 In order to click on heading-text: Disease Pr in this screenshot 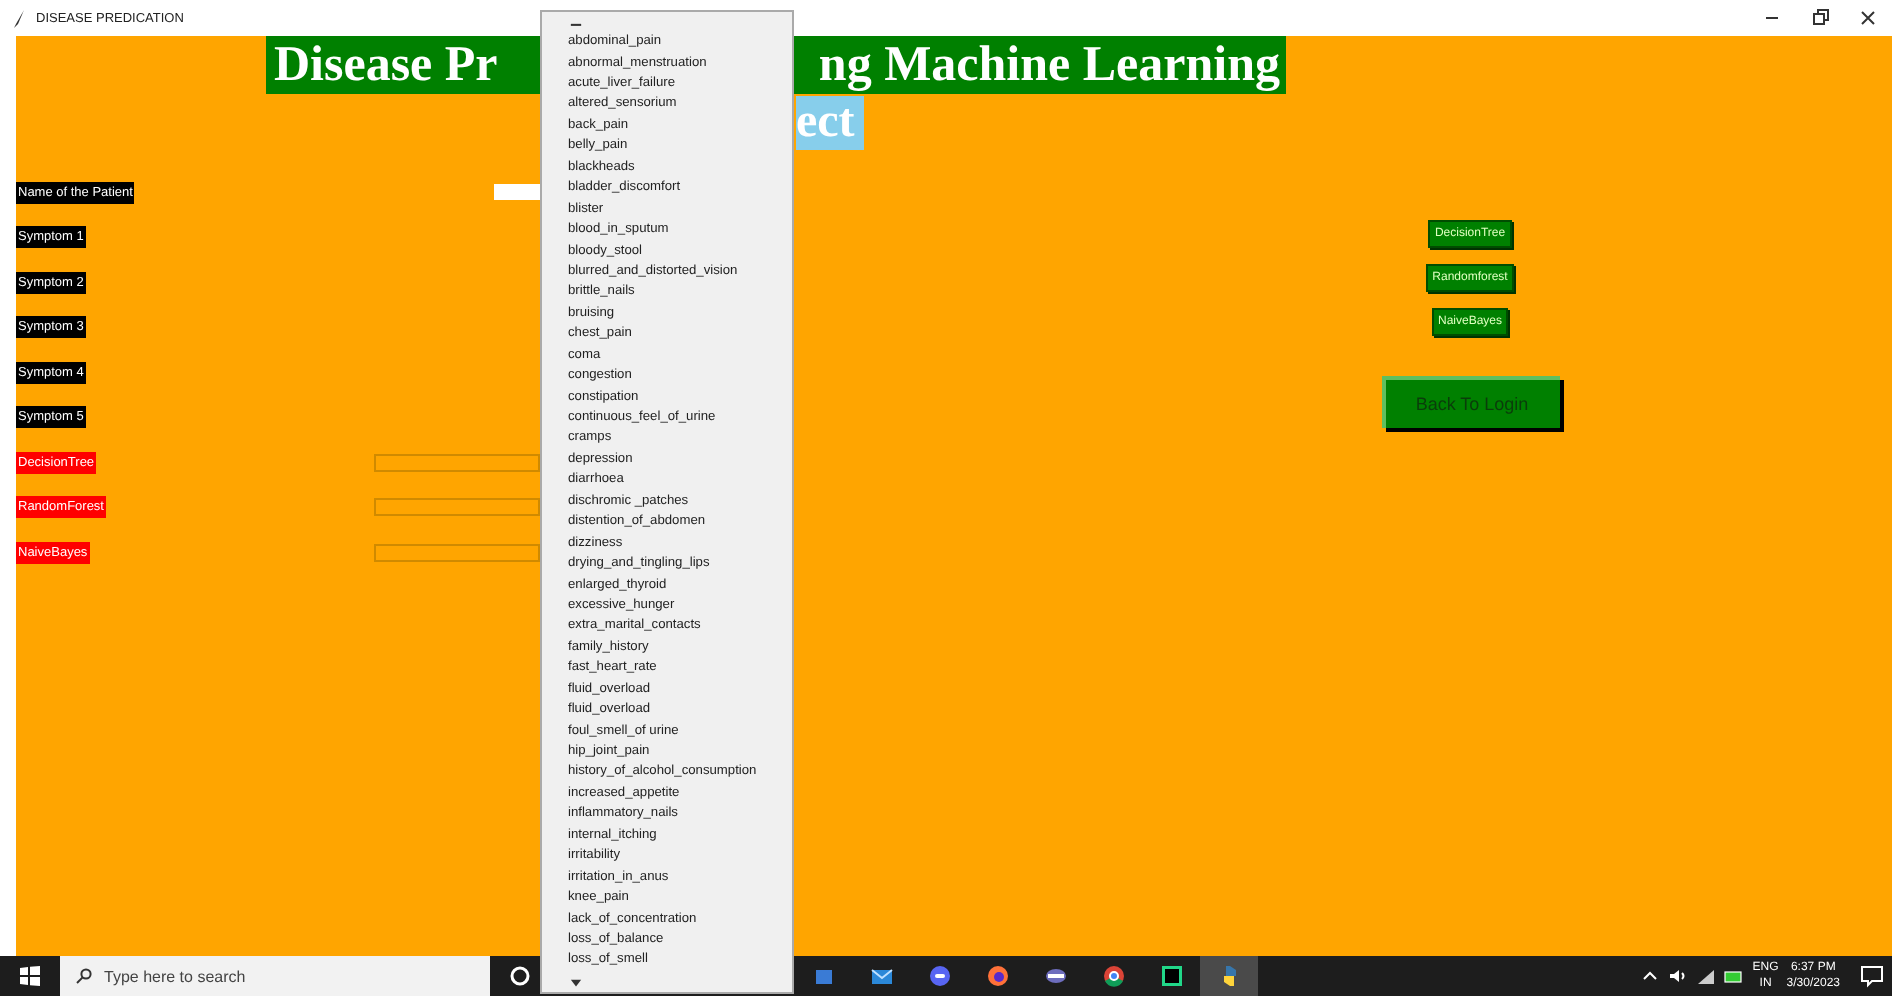, I will do `click(386, 65)`.